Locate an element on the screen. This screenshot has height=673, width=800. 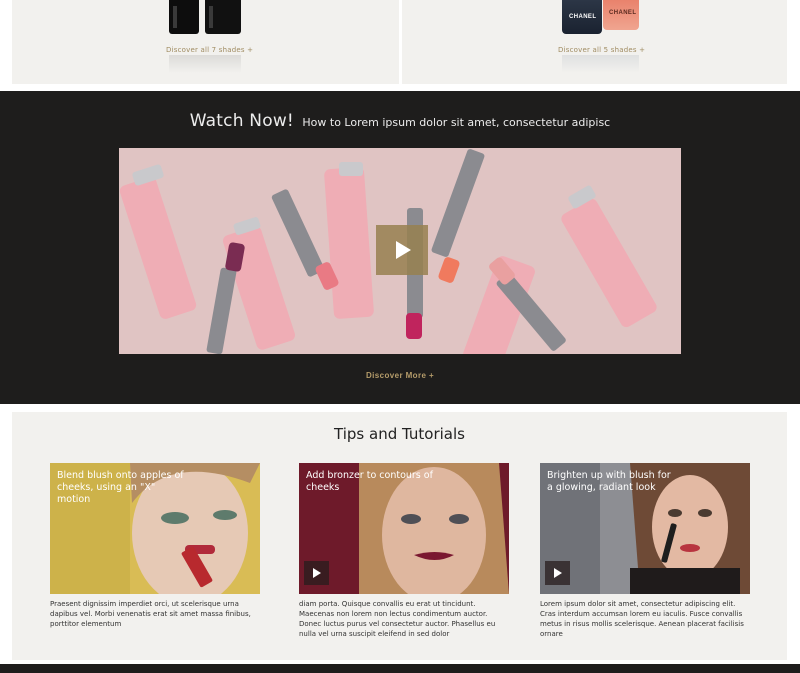
discover-shades-link-right: Discover all 5 shades + is located at coordinates (601, 50).